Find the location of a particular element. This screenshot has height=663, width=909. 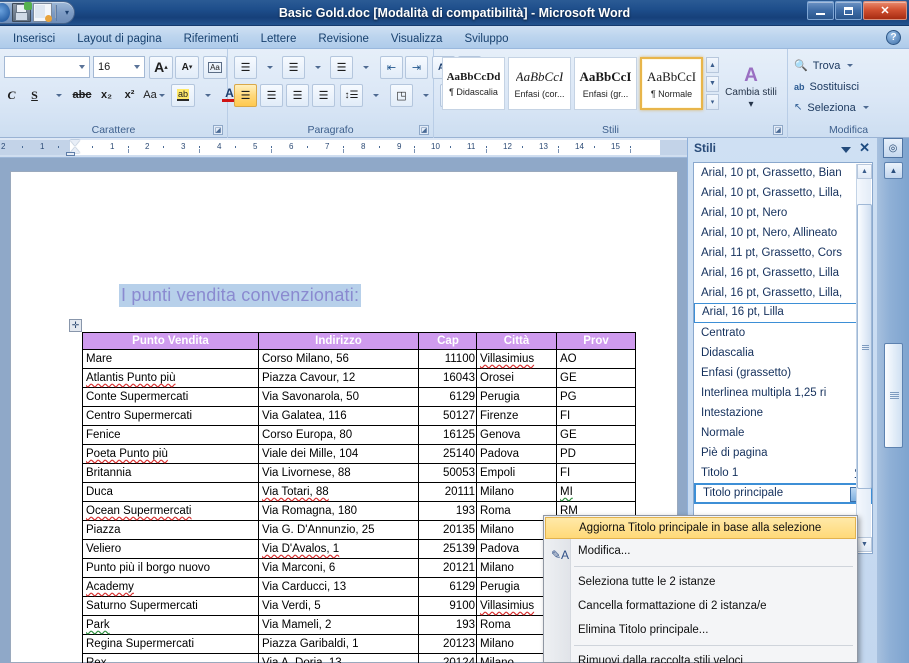

style-list-item-0: Arial, 10 pt, Grassetto, Bian is located at coordinates (783, 173).